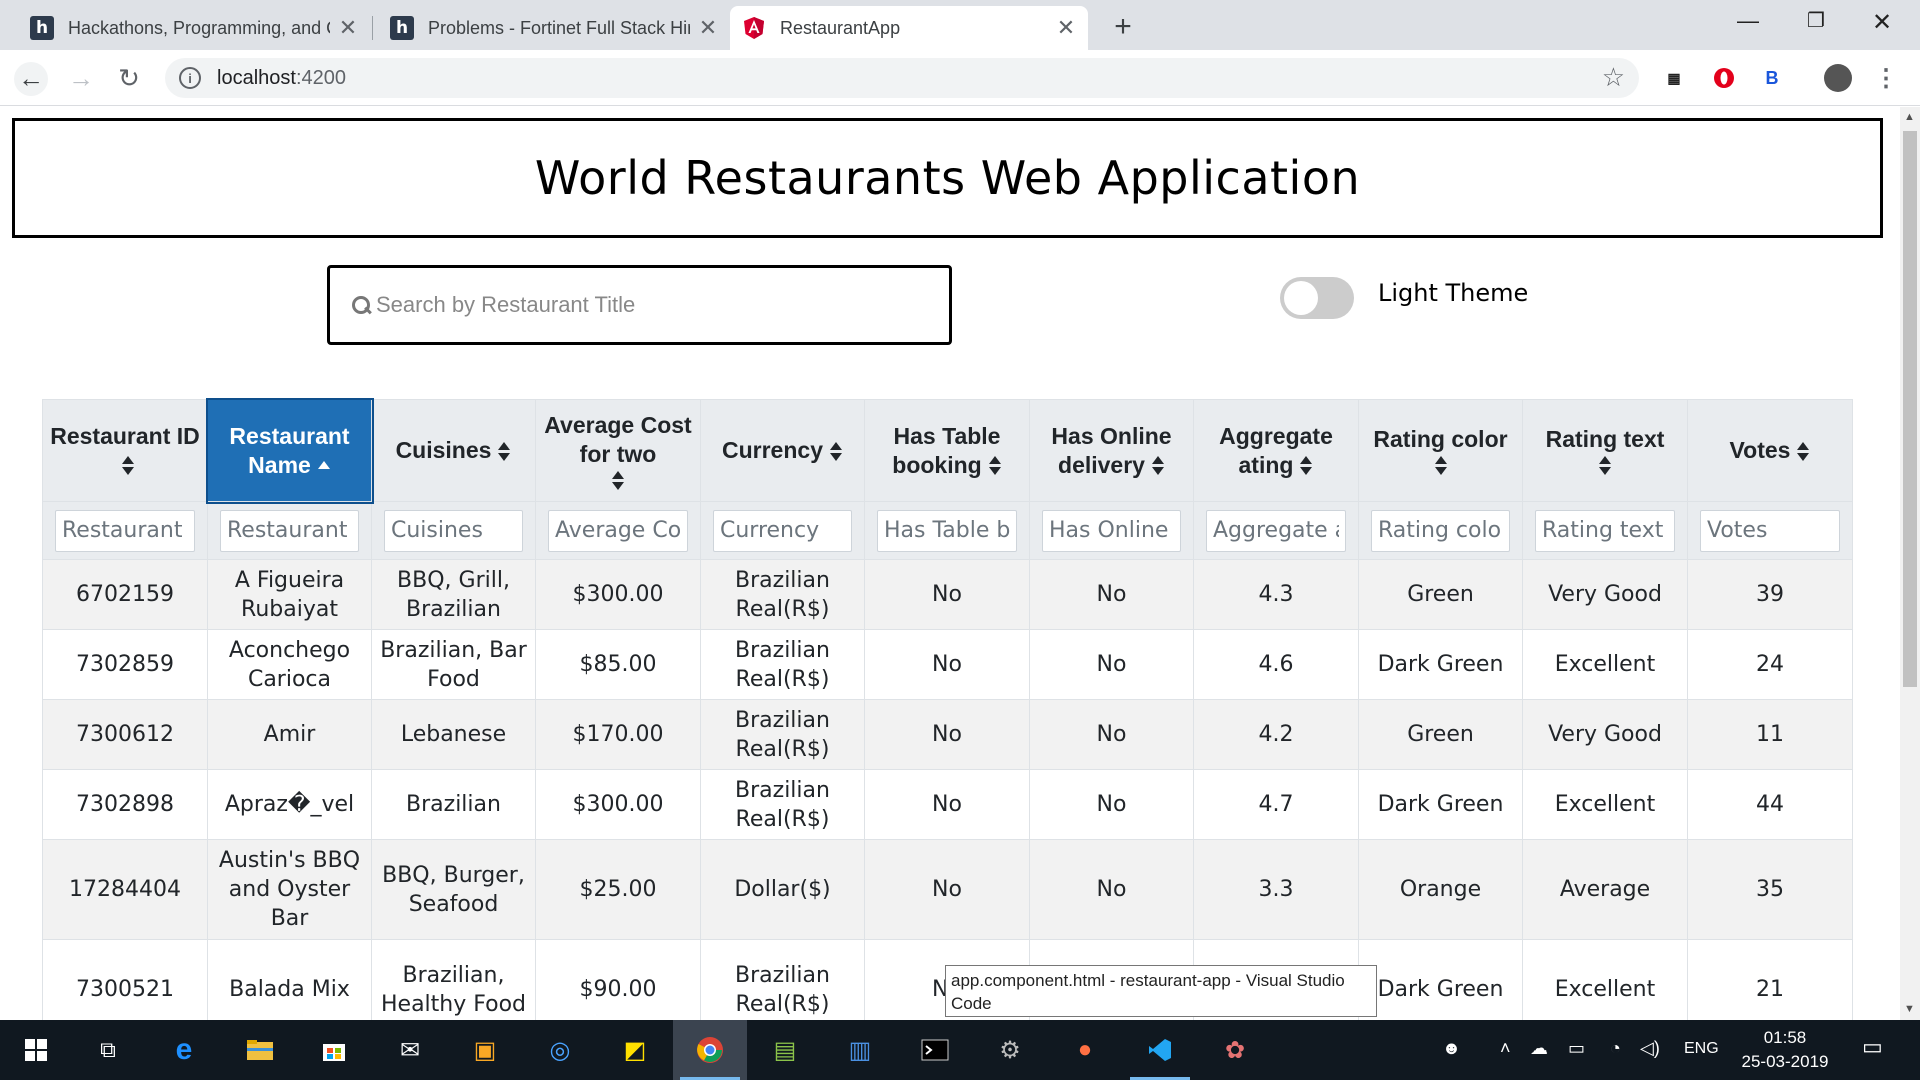 The height and width of the screenshot is (1080, 1920). What do you see at coordinates (184, 1050) in the screenshot?
I see `edge-icon: e` at bounding box center [184, 1050].